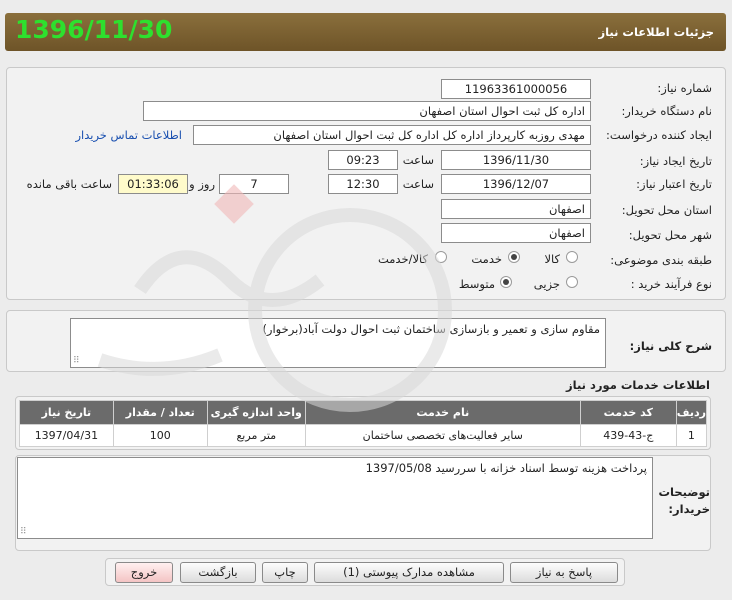 Image resolution: width=732 pixels, height=600 pixels. Describe the element at coordinates (365, 32) in the screenshot. I see `header-bar: 1396/11/30 جزئیات اطلاعات نیاز` at that location.